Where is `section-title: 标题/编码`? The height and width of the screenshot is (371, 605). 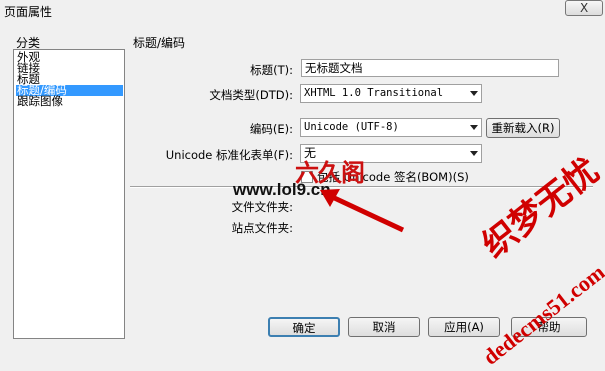
section-title: 标题/编码 is located at coordinates (159, 43).